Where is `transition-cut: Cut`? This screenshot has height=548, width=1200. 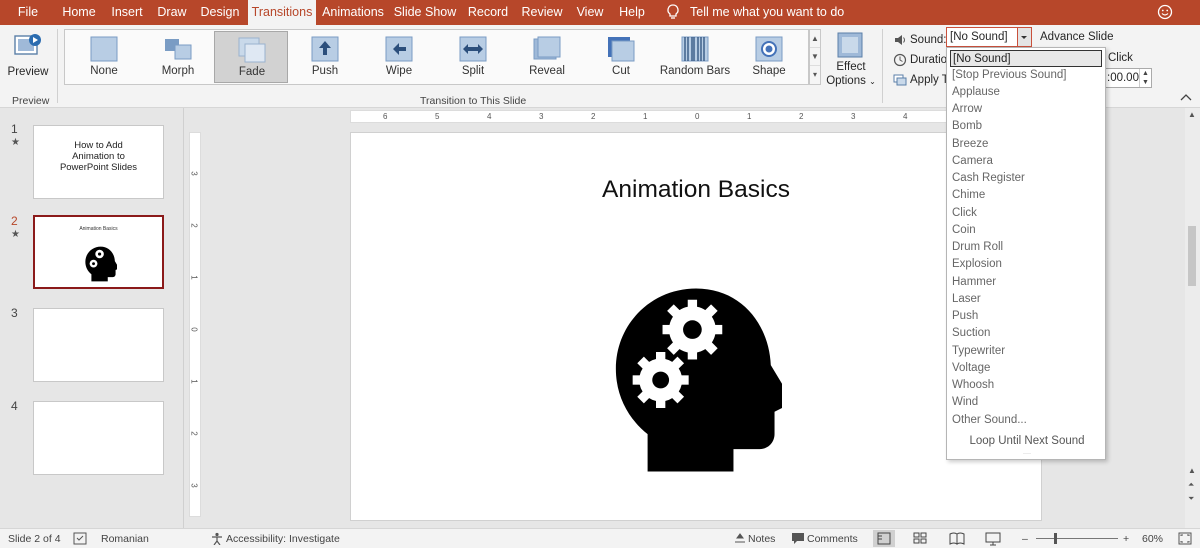
transition-cut: Cut is located at coordinates (621, 57).